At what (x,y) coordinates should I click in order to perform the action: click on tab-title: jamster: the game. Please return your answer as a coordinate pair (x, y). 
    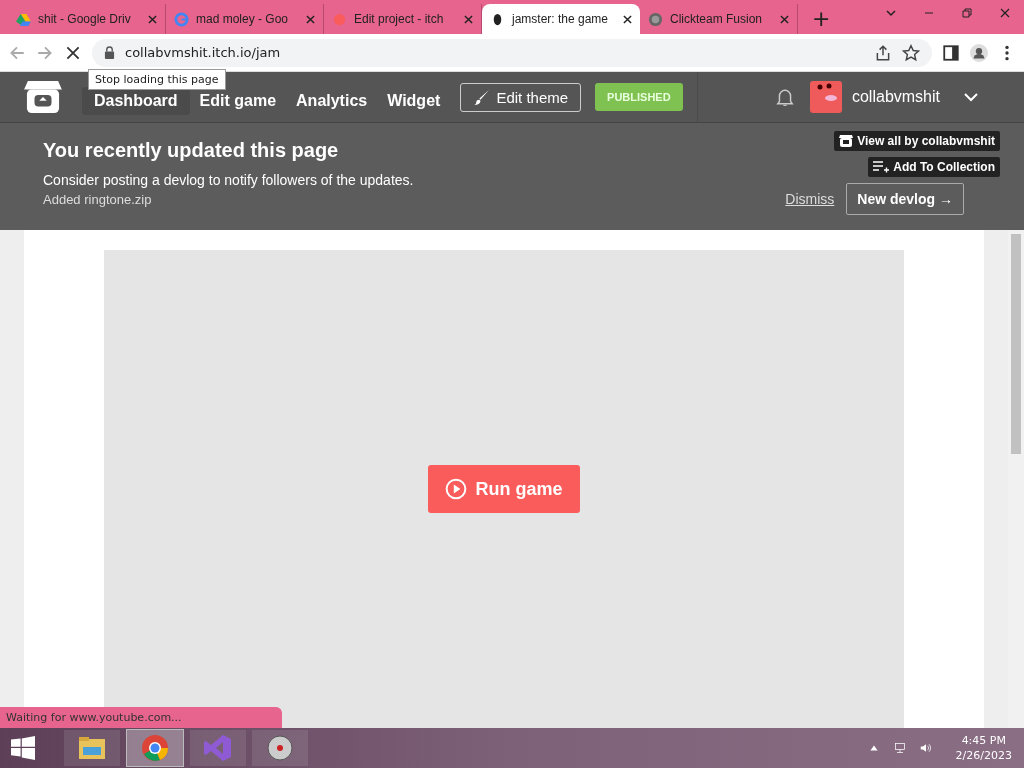
    Looking at the image, I should click on (561, 19).